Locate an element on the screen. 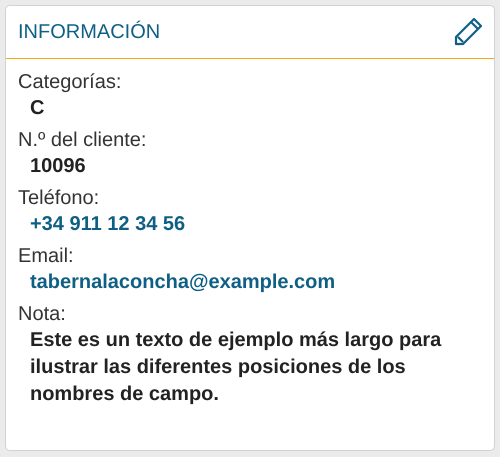 The image size is (500, 457). field-value: Este es un texto de ejemplo más largo para ilustrar las diferentes posiciones de los nombres de campo. is located at coordinates (236, 367).